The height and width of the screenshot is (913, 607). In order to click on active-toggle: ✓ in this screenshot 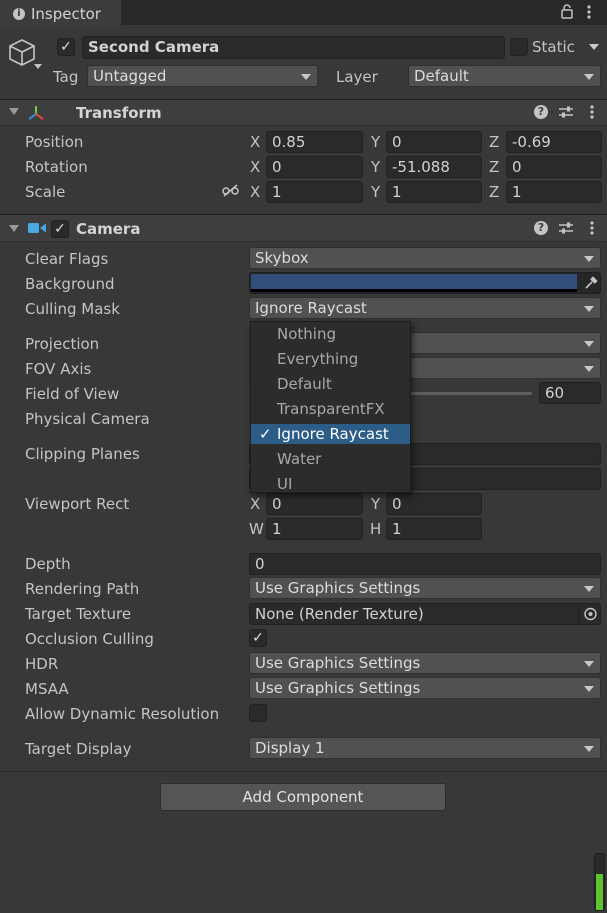, I will do `click(66, 47)`.